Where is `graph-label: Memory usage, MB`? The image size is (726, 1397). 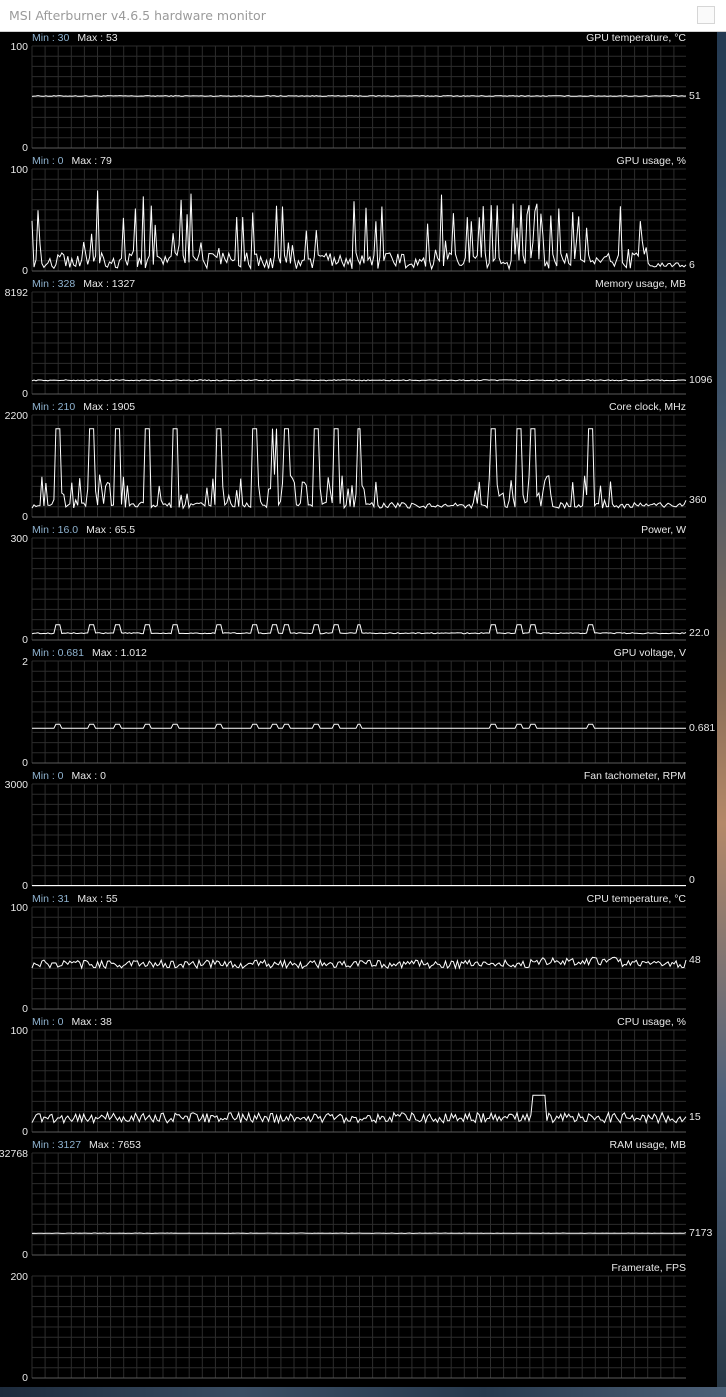 graph-label: Memory usage, MB is located at coordinates (640, 284).